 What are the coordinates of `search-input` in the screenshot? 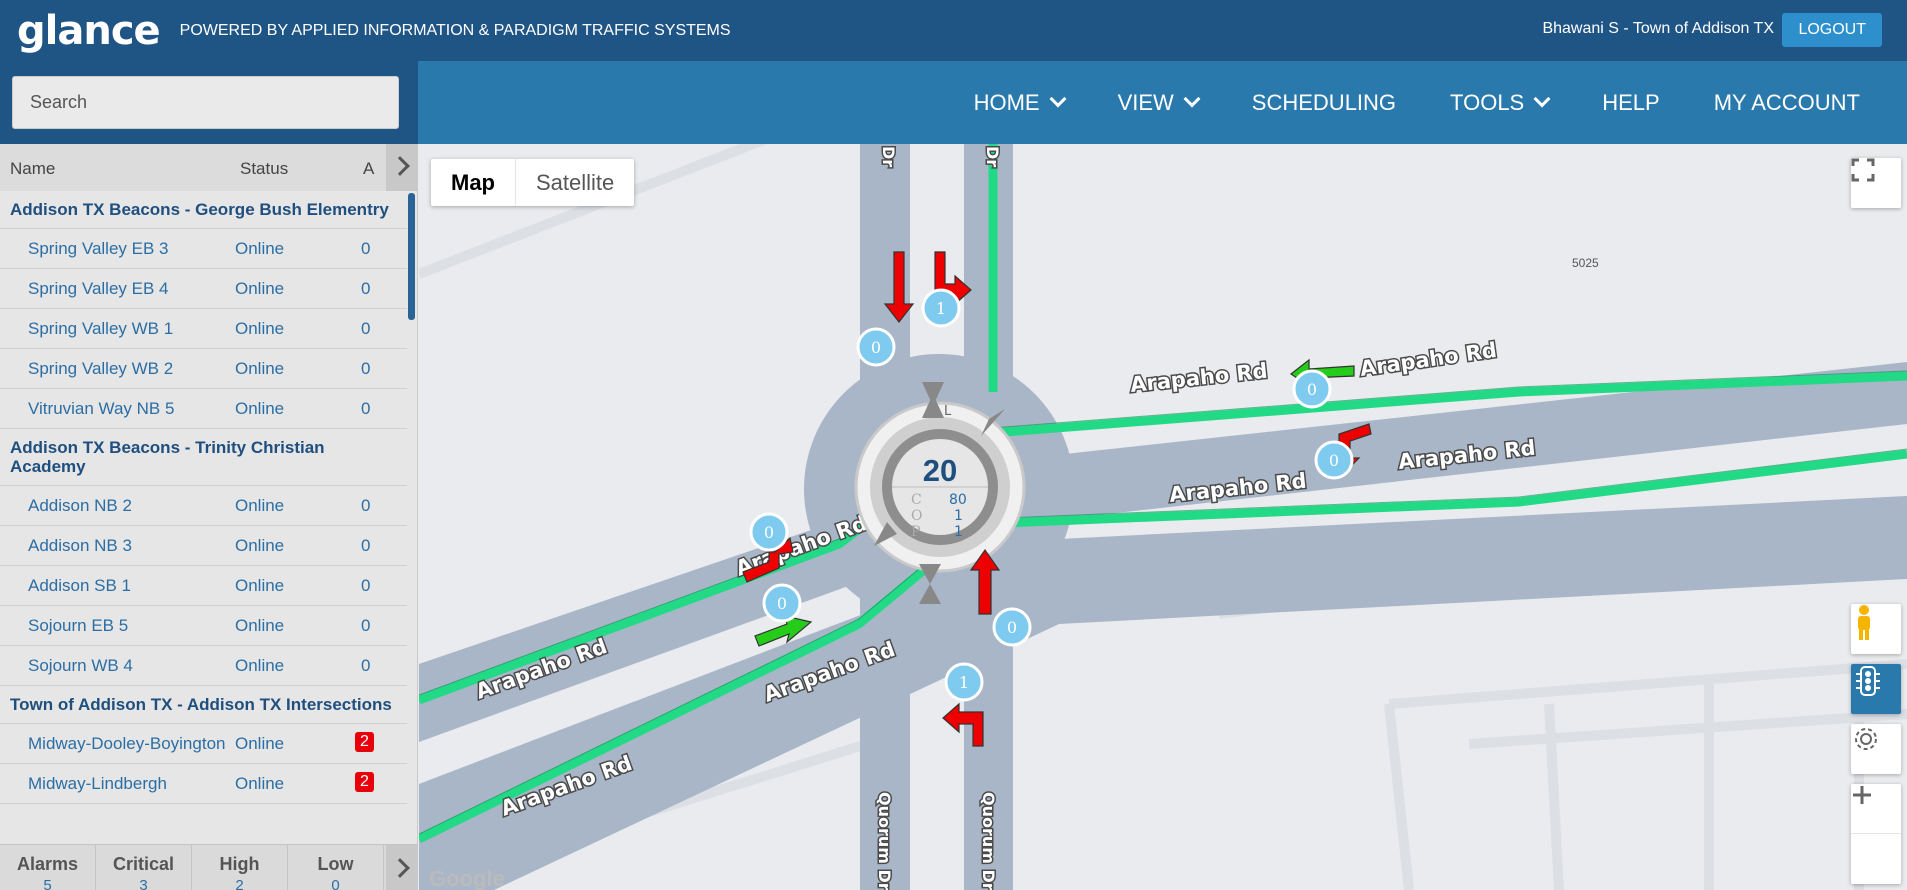 It's located at (205, 102).